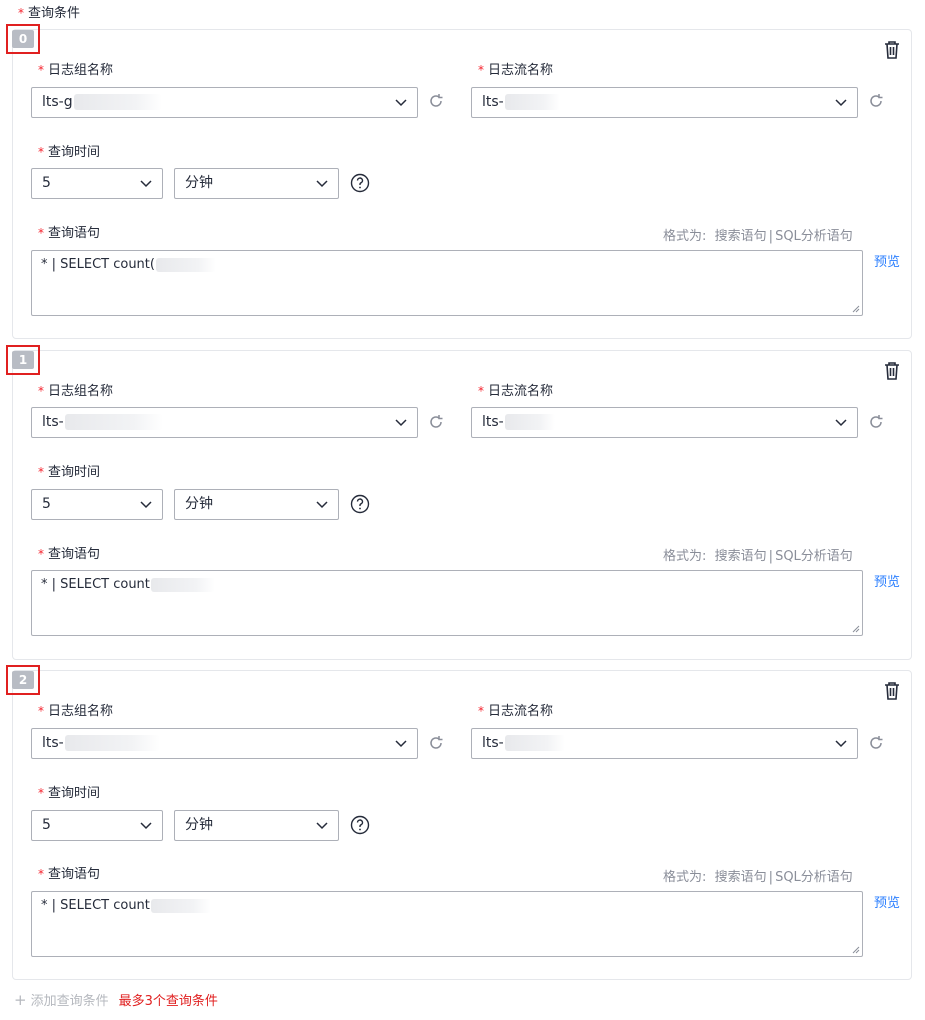  What do you see at coordinates (98, 264) in the screenshot?
I see `query-text: * | SELECT count(` at bounding box center [98, 264].